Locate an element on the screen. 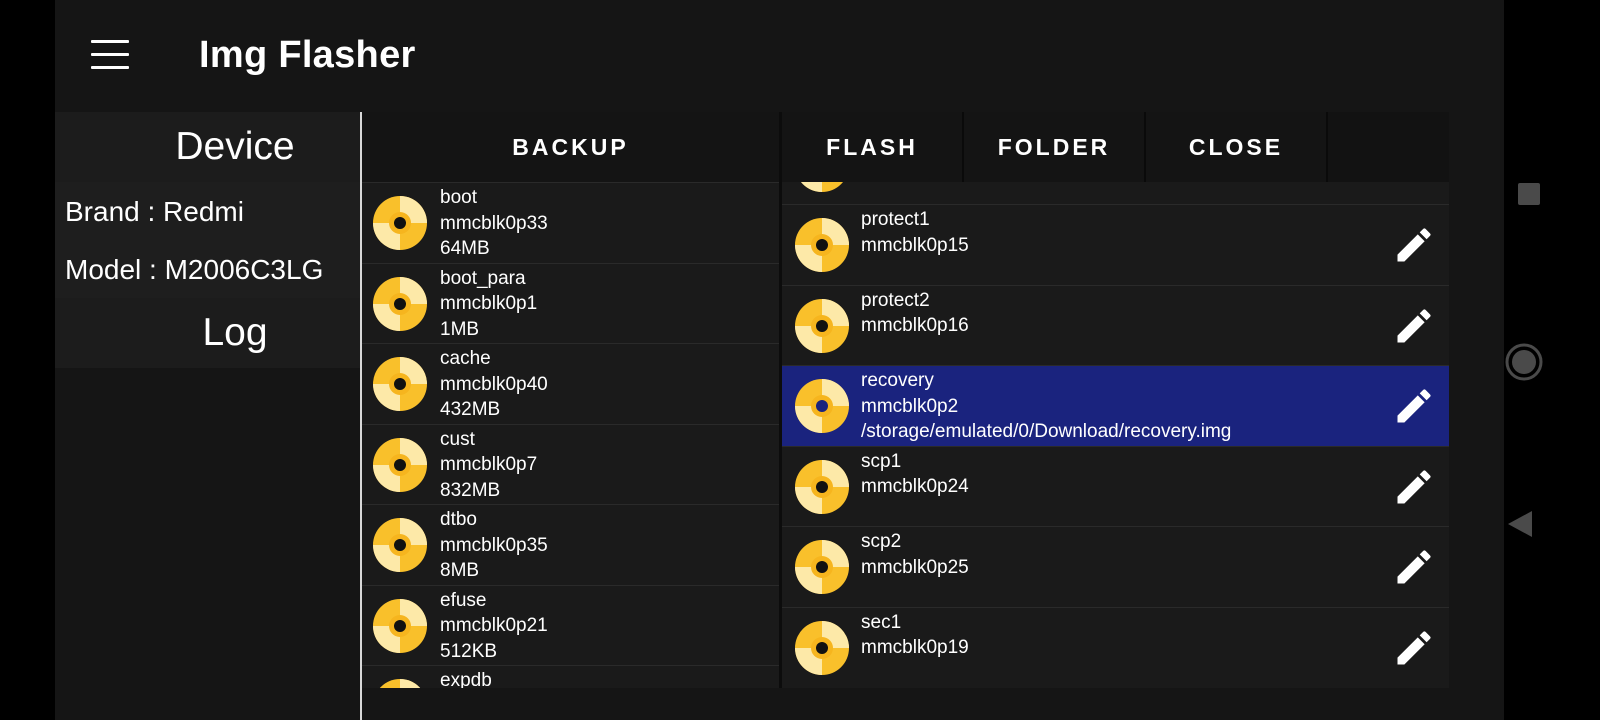  flash-list-item is located at coordinates (1115, 193).